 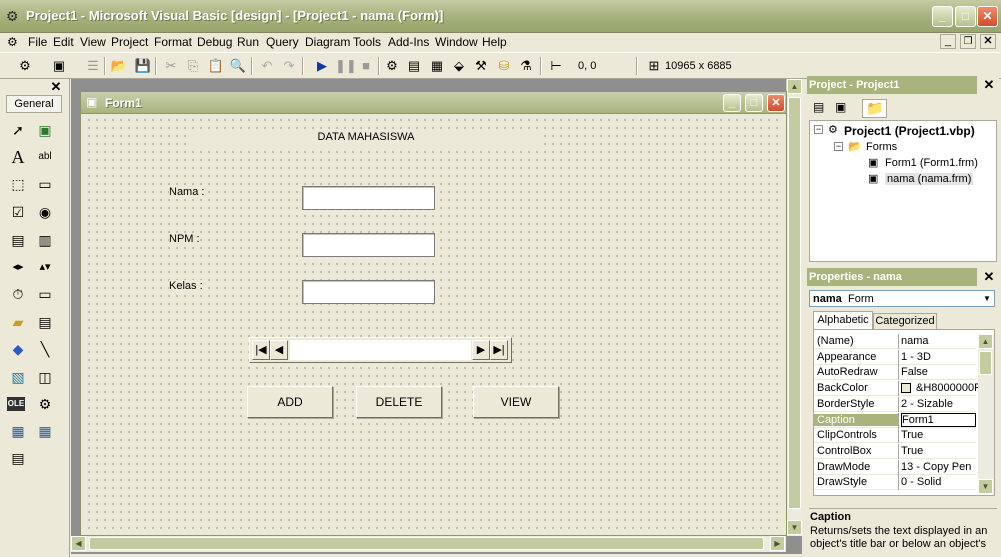 What do you see at coordinates (18, 184) in the screenshot?
I see `frame-icon: ⬚` at bounding box center [18, 184].